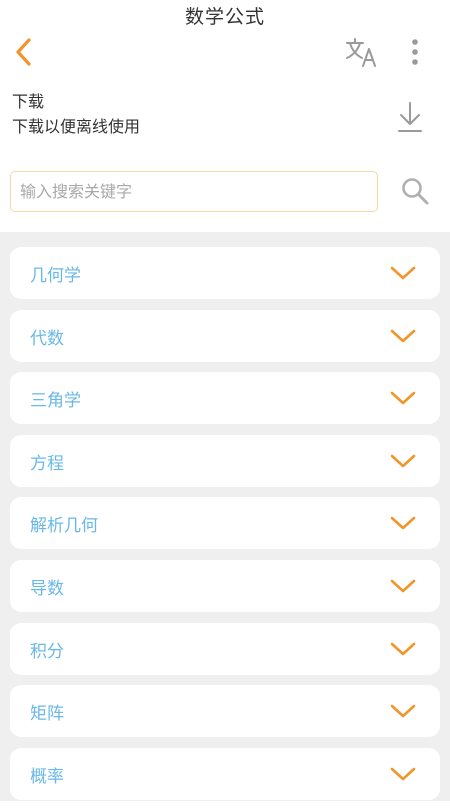 This screenshot has width=450, height=810. Describe the element at coordinates (47, 651) in the screenshot. I see `category-label: 积分` at that location.